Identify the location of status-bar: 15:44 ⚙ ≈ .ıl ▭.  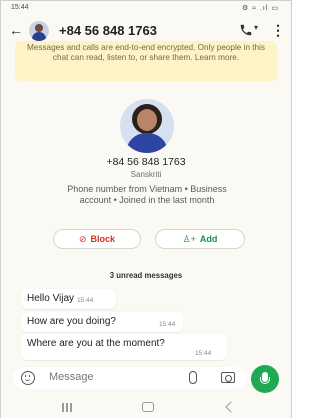
(146, 8).